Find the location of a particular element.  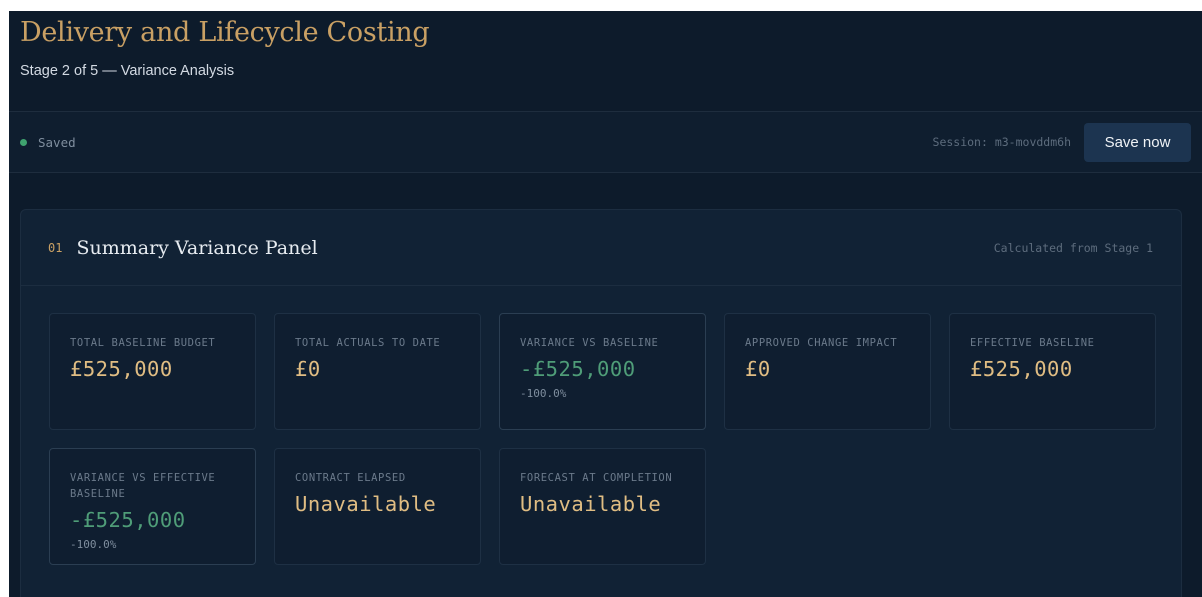

saved-status-icon is located at coordinates (23, 142).